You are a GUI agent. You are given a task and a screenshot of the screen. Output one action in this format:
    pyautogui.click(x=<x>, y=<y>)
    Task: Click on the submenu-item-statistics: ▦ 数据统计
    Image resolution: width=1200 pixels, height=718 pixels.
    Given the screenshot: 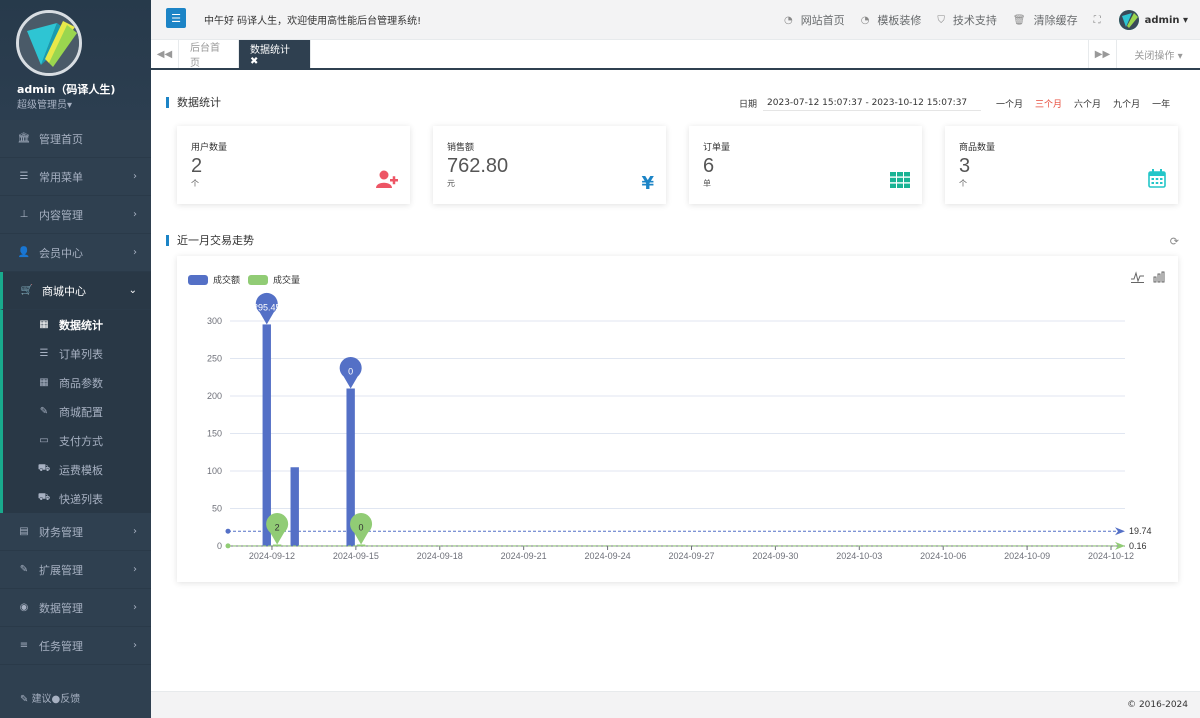 What is the action you would take?
    pyautogui.click(x=77, y=324)
    